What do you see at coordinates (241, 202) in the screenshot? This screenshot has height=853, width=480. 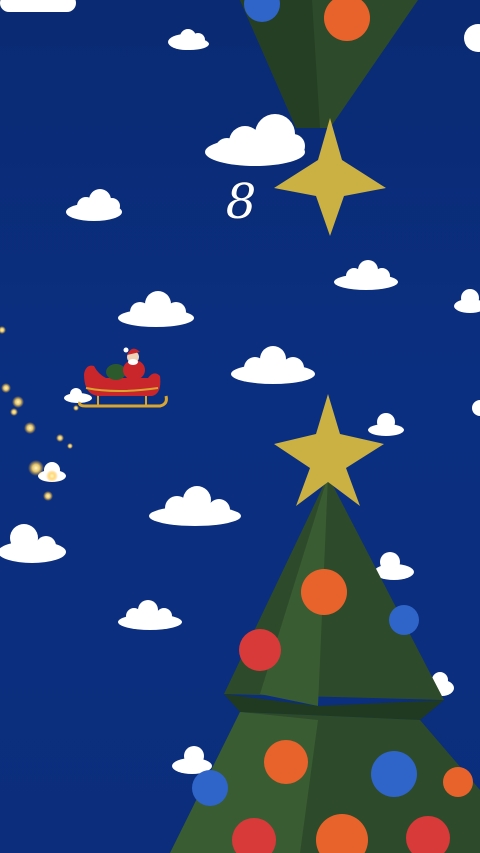 I see `score-counter: 8` at bounding box center [241, 202].